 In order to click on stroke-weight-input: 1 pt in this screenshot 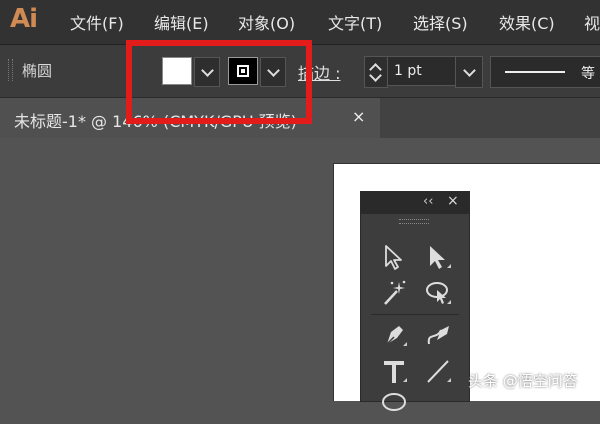, I will do `click(424, 71)`.